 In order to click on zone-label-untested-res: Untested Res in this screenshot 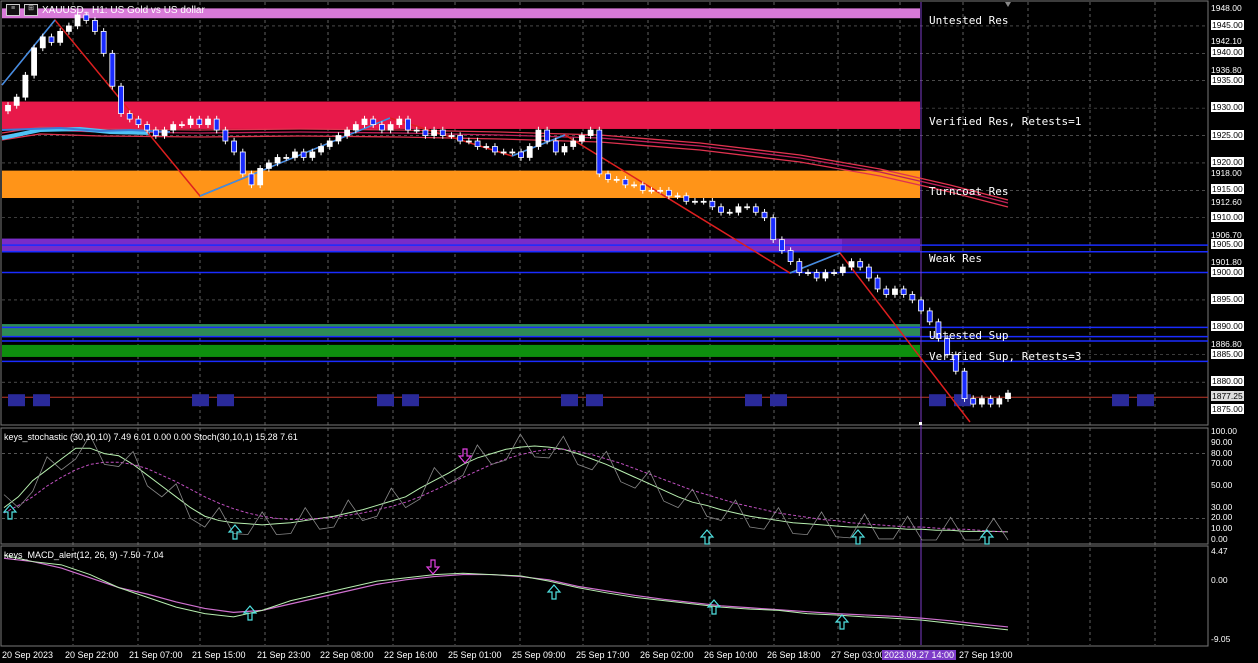, I will do `click(969, 20)`.